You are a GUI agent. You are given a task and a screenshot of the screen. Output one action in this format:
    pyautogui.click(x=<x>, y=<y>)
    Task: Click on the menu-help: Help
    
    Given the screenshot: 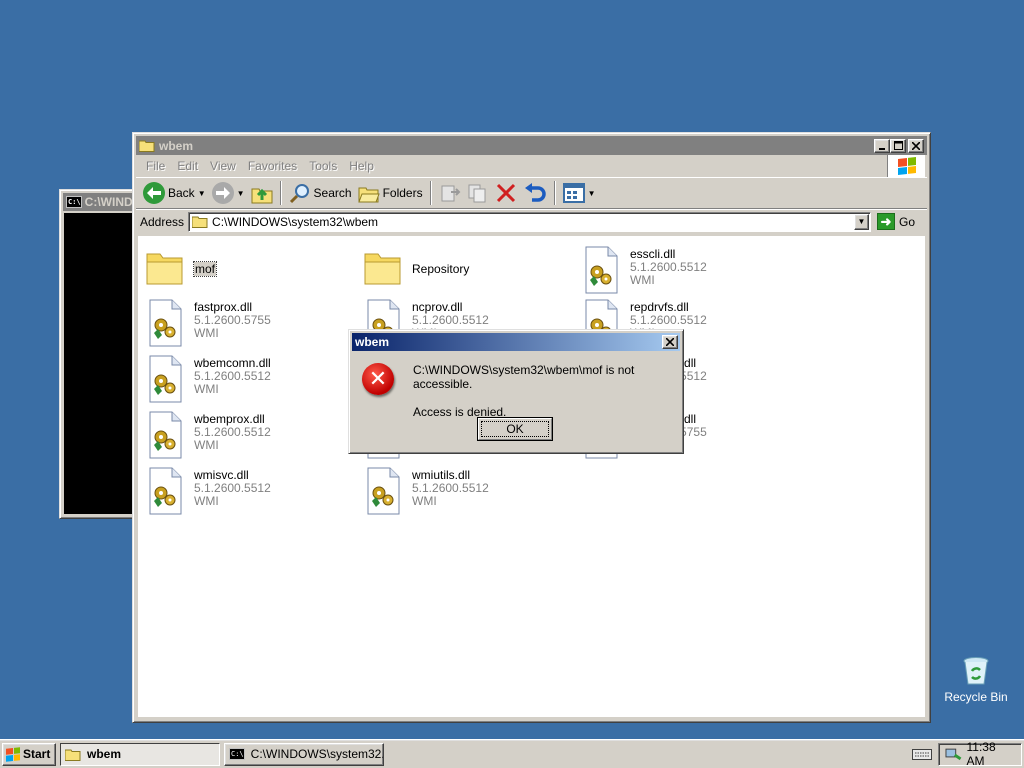 What is the action you would take?
    pyautogui.click(x=361, y=166)
    